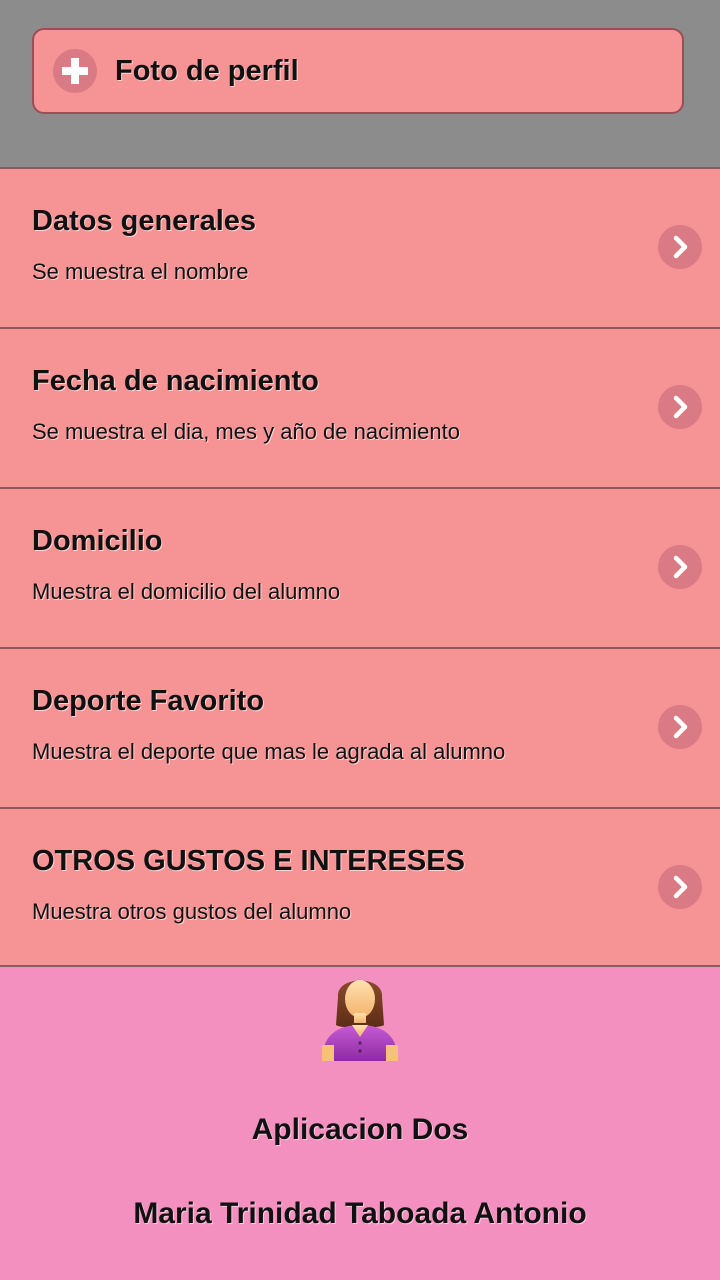  I want to click on plus-icon, so click(75, 71).